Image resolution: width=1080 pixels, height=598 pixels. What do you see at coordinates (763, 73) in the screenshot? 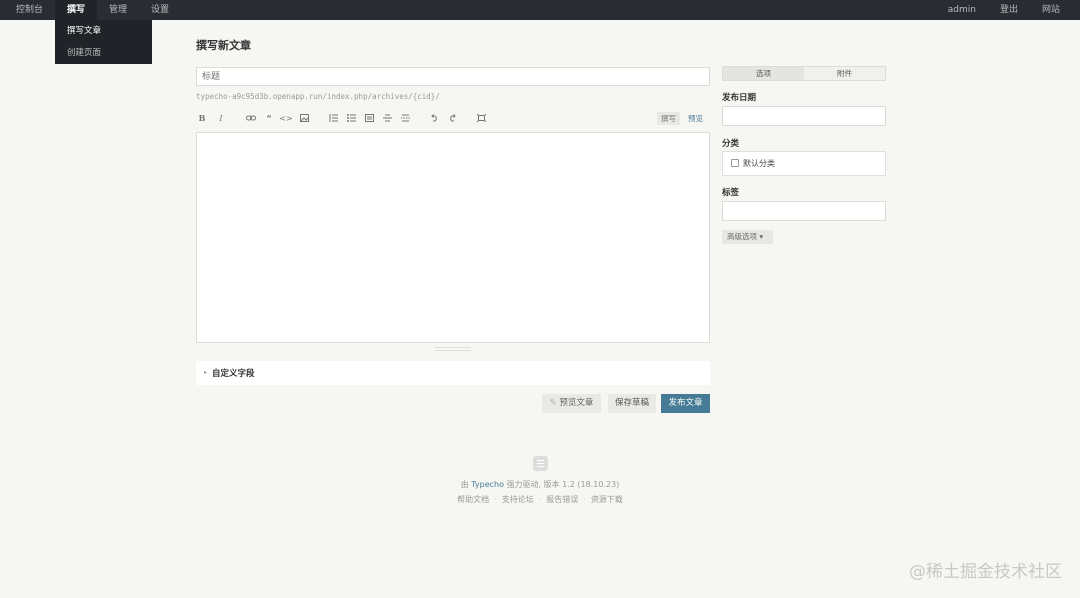
I see `tab-options: 选项` at bounding box center [763, 73].